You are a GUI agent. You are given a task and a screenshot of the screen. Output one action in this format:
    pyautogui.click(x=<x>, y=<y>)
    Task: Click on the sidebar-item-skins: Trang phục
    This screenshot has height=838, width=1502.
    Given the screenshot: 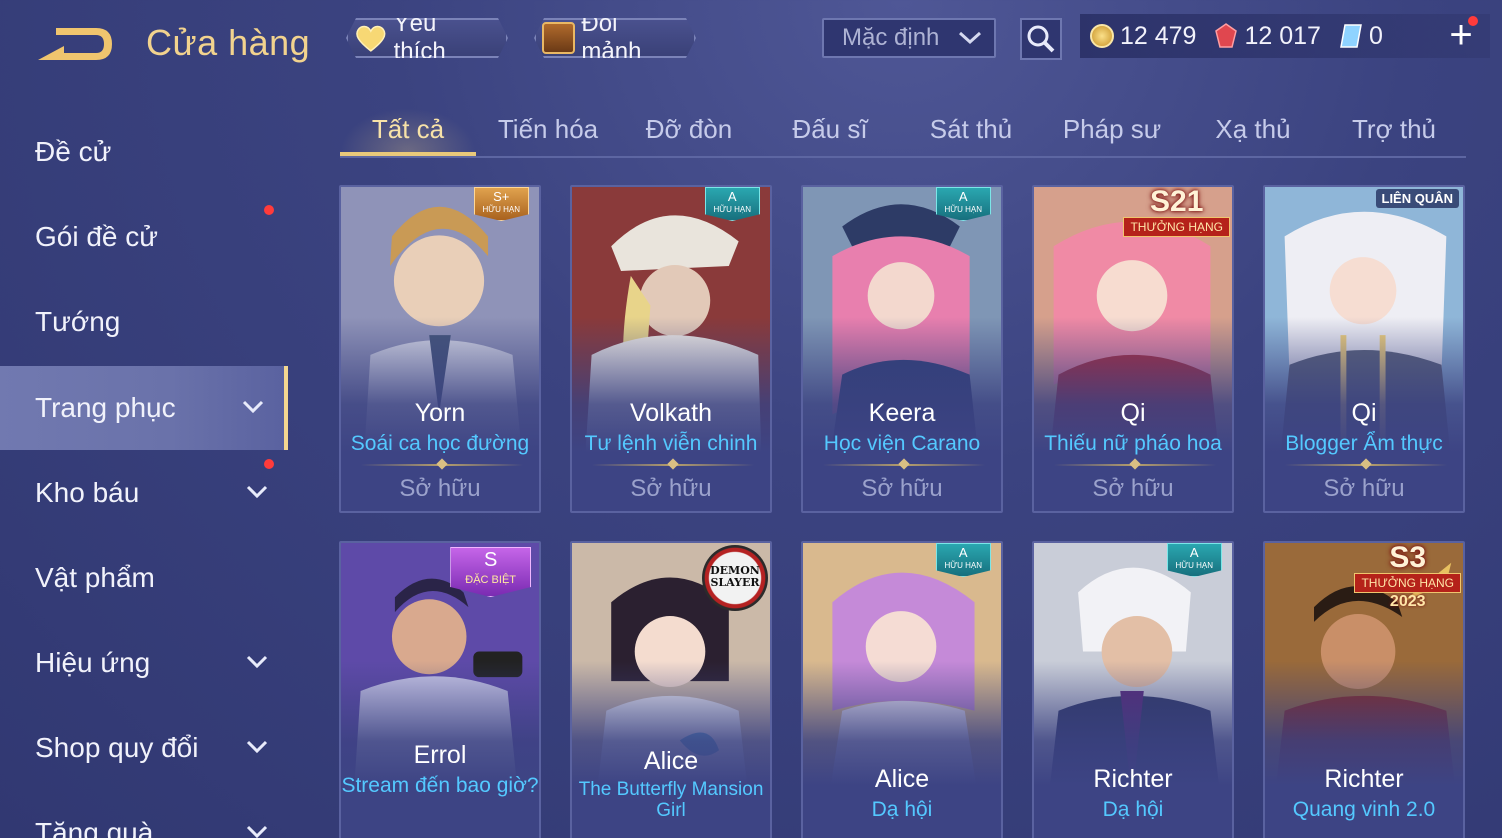 What is the action you would take?
    pyautogui.click(x=144, y=408)
    